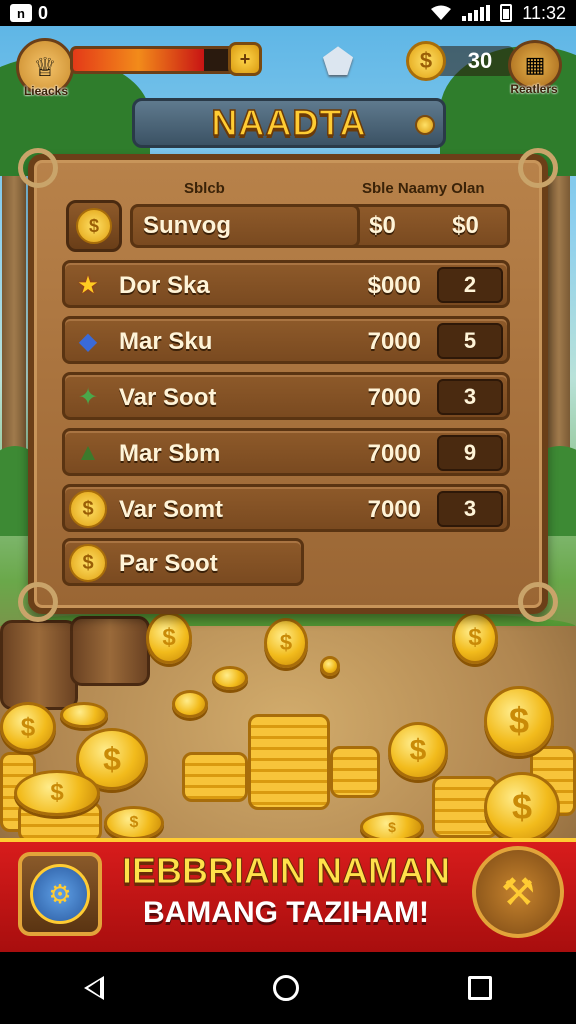 Image resolution: width=576 pixels, height=1024 pixels. What do you see at coordinates (498, 13) in the screenshot?
I see `status-right: 11:32` at bounding box center [498, 13].